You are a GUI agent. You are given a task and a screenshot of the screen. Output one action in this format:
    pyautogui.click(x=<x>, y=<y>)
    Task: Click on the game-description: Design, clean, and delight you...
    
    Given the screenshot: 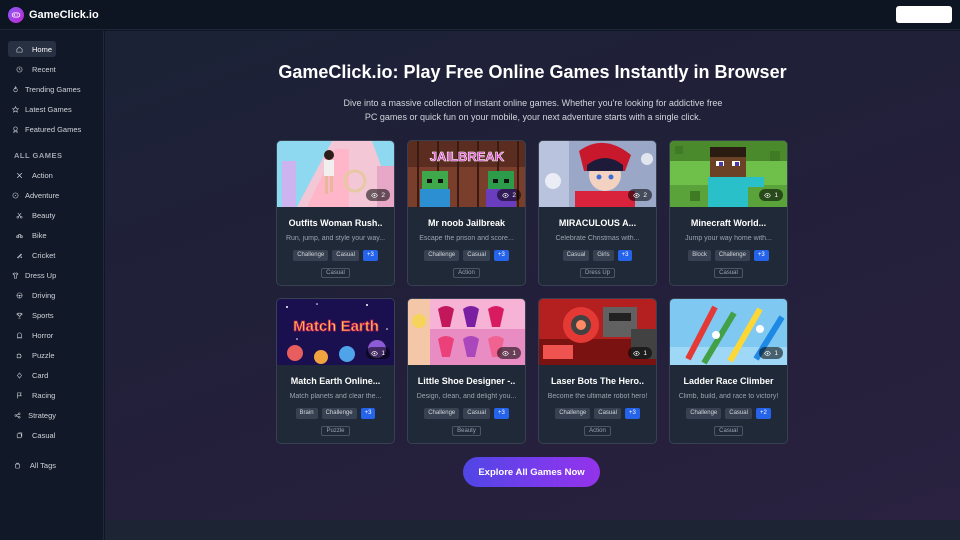 What is the action you would take?
    pyautogui.click(x=466, y=396)
    